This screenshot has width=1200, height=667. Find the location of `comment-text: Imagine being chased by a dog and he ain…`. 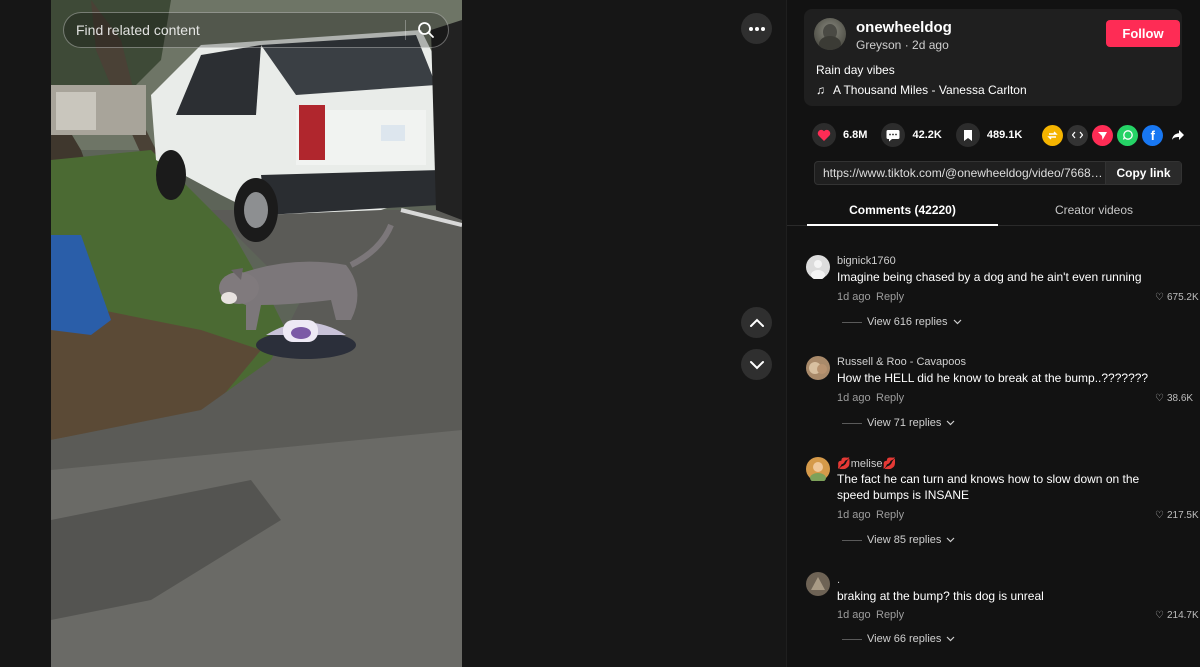

comment-text: Imagine being chased by a dog and he ain… is located at coordinates (989, 277).